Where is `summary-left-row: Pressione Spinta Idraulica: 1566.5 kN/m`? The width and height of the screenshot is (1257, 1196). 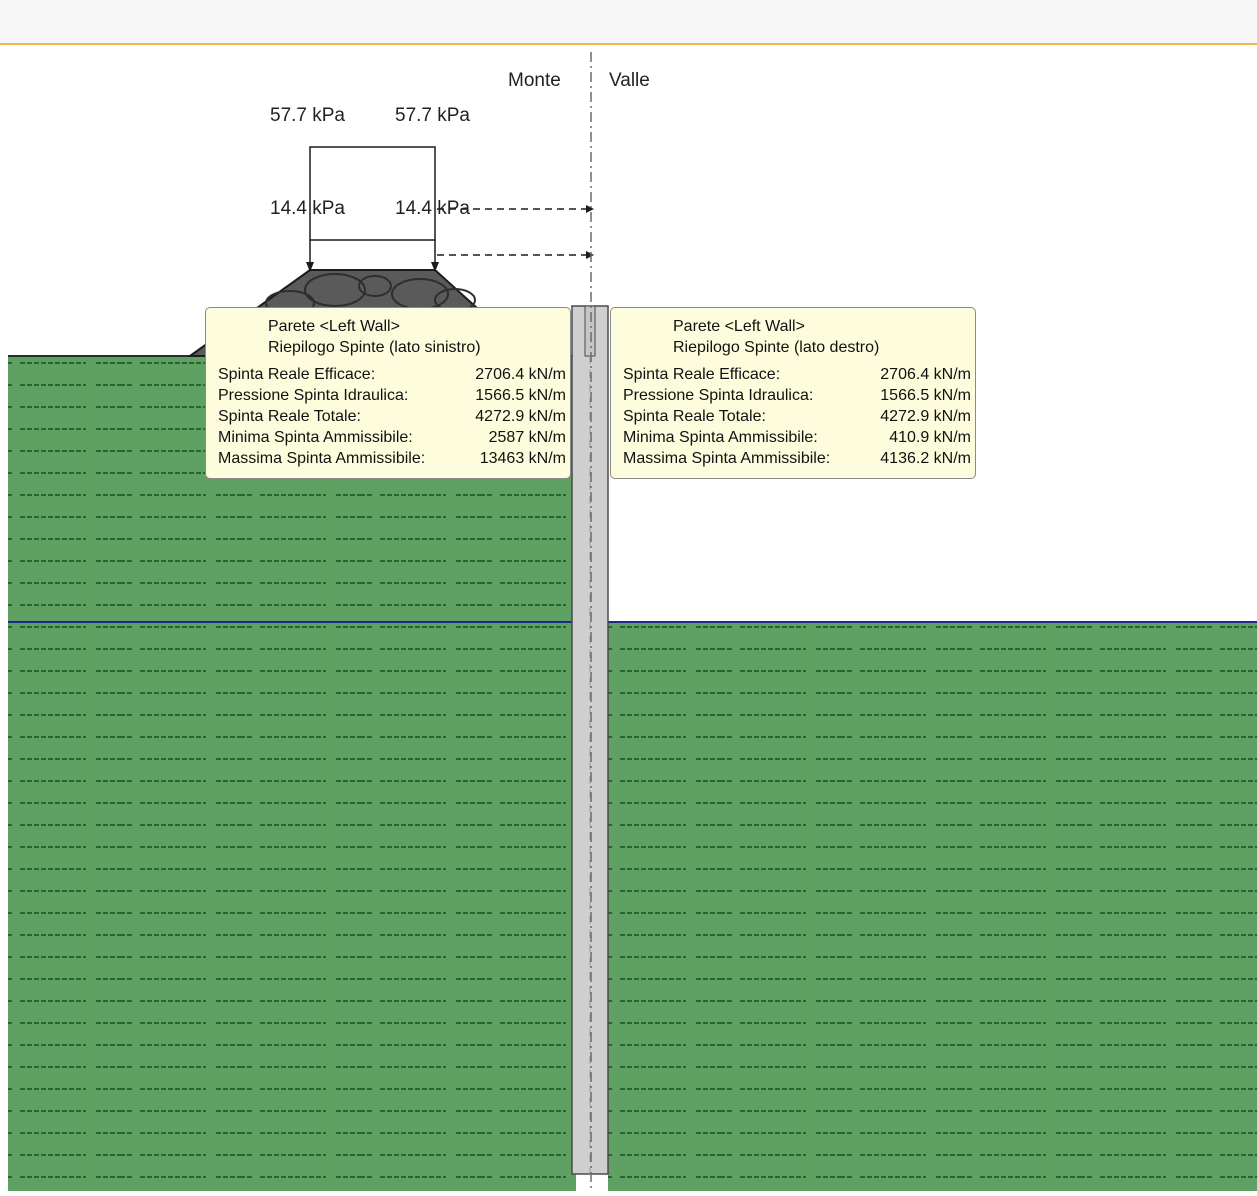
summary-left-row: Pressione Spinta Idraulica: 1566.5 kN/m is located at coordinates (392, 395).